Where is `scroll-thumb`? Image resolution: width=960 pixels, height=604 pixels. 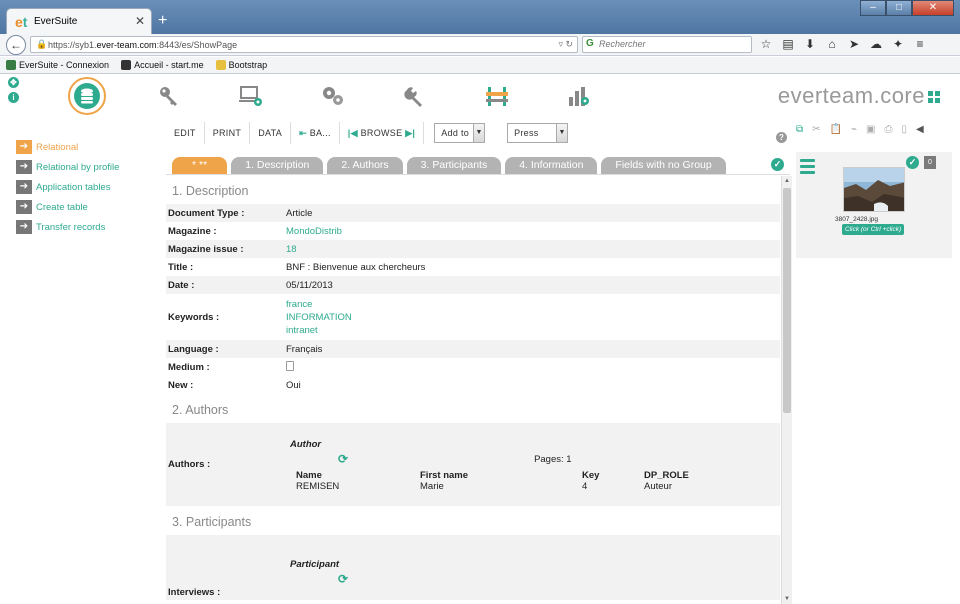 scroll-thumb is located at coordinates (787, 300).